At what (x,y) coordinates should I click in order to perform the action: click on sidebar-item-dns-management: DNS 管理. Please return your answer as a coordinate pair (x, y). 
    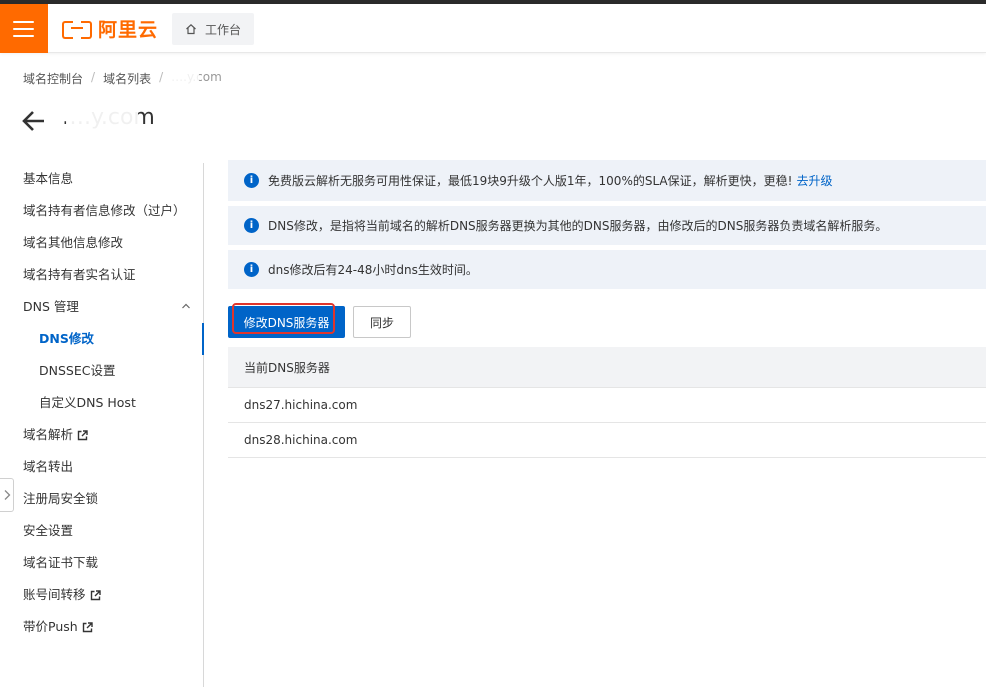
    Looking at the image, I should click on (101, 307).